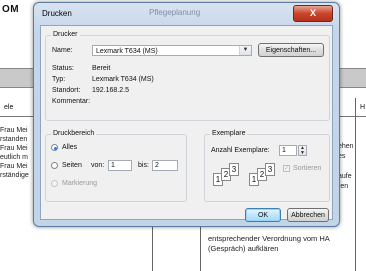  I want to click on copies-value: 1, so click(284, 150).